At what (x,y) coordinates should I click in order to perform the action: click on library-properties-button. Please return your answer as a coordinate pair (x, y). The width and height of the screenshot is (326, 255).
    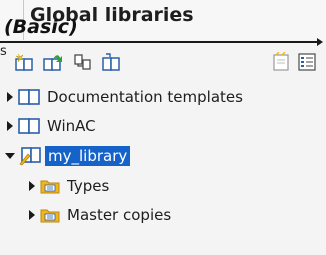
    Looking at the image, I should click on (281, 62).